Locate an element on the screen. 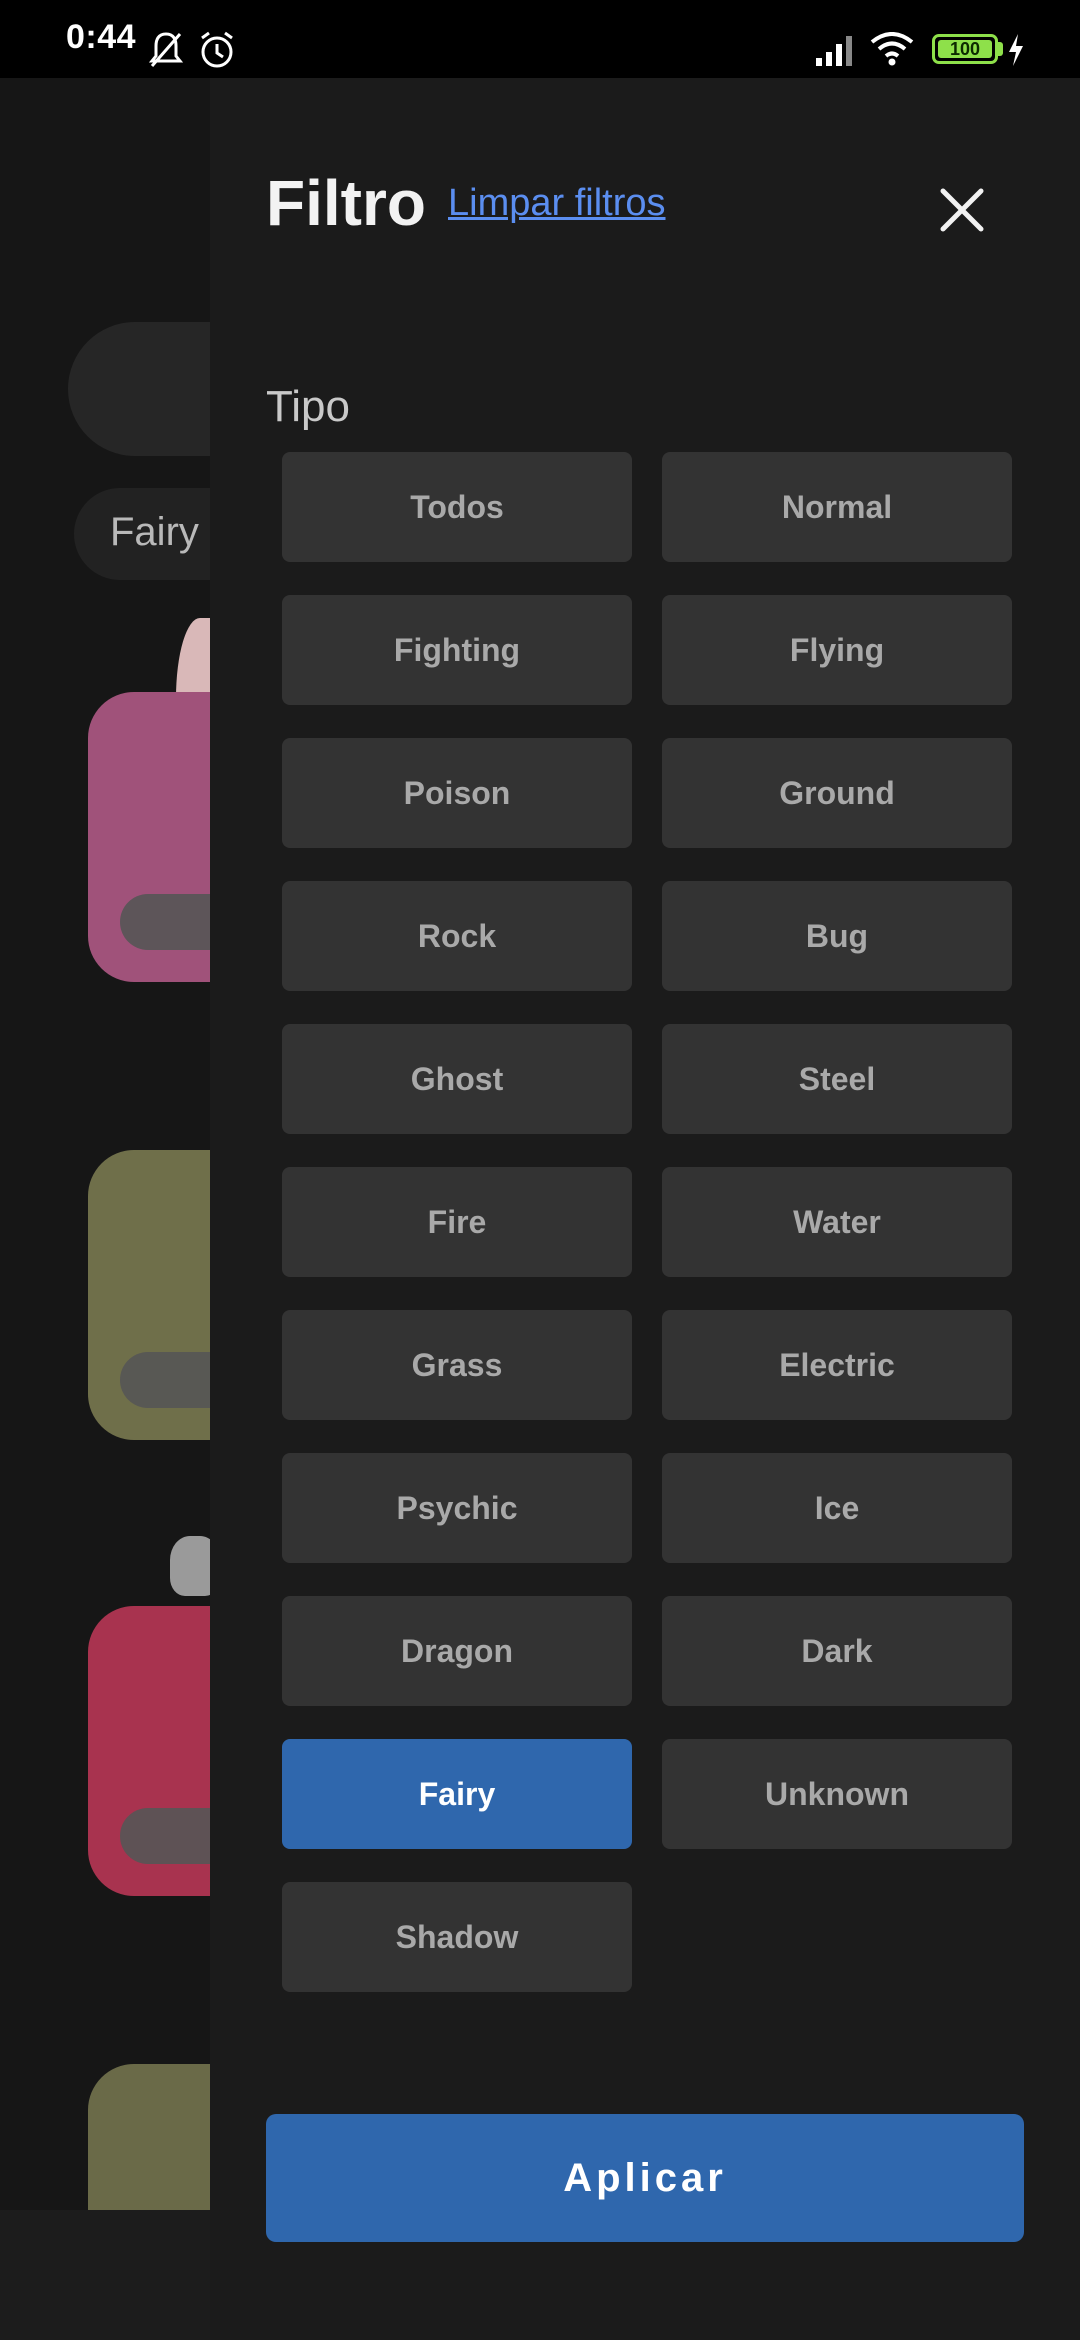  alarm-icon is located at coordinates (217, 49).